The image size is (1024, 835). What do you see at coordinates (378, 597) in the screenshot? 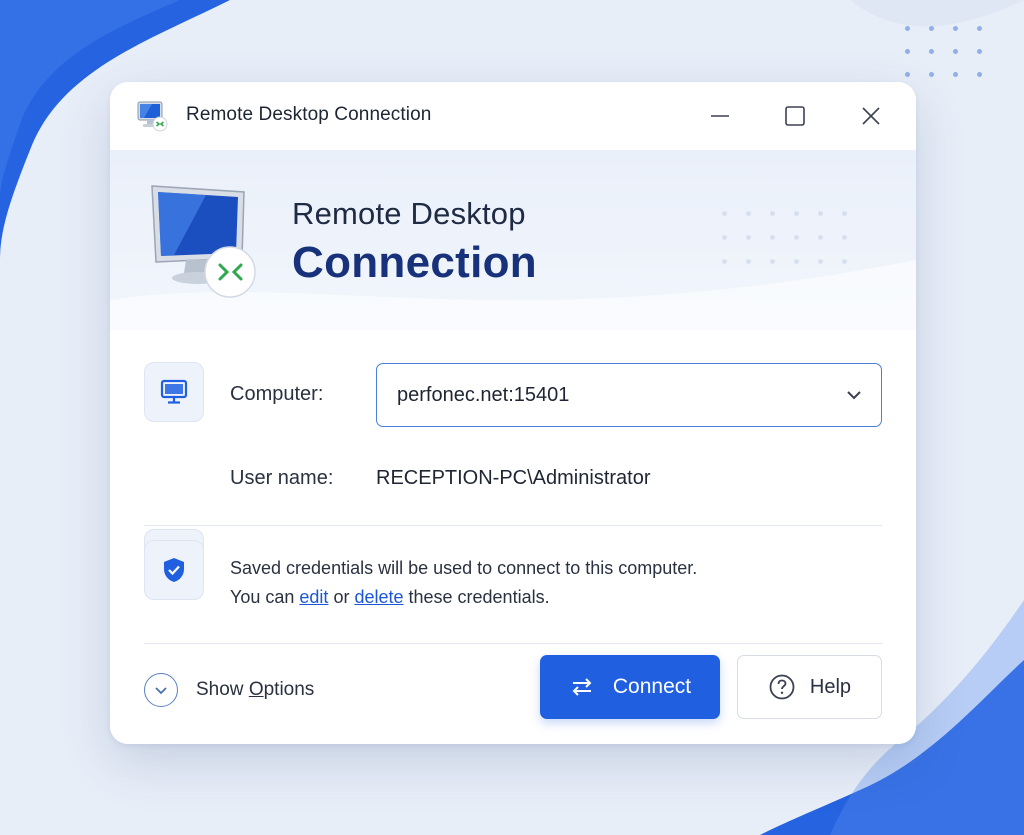
I see `delete-credentials-link: delete` at bounding box center [378, 597].